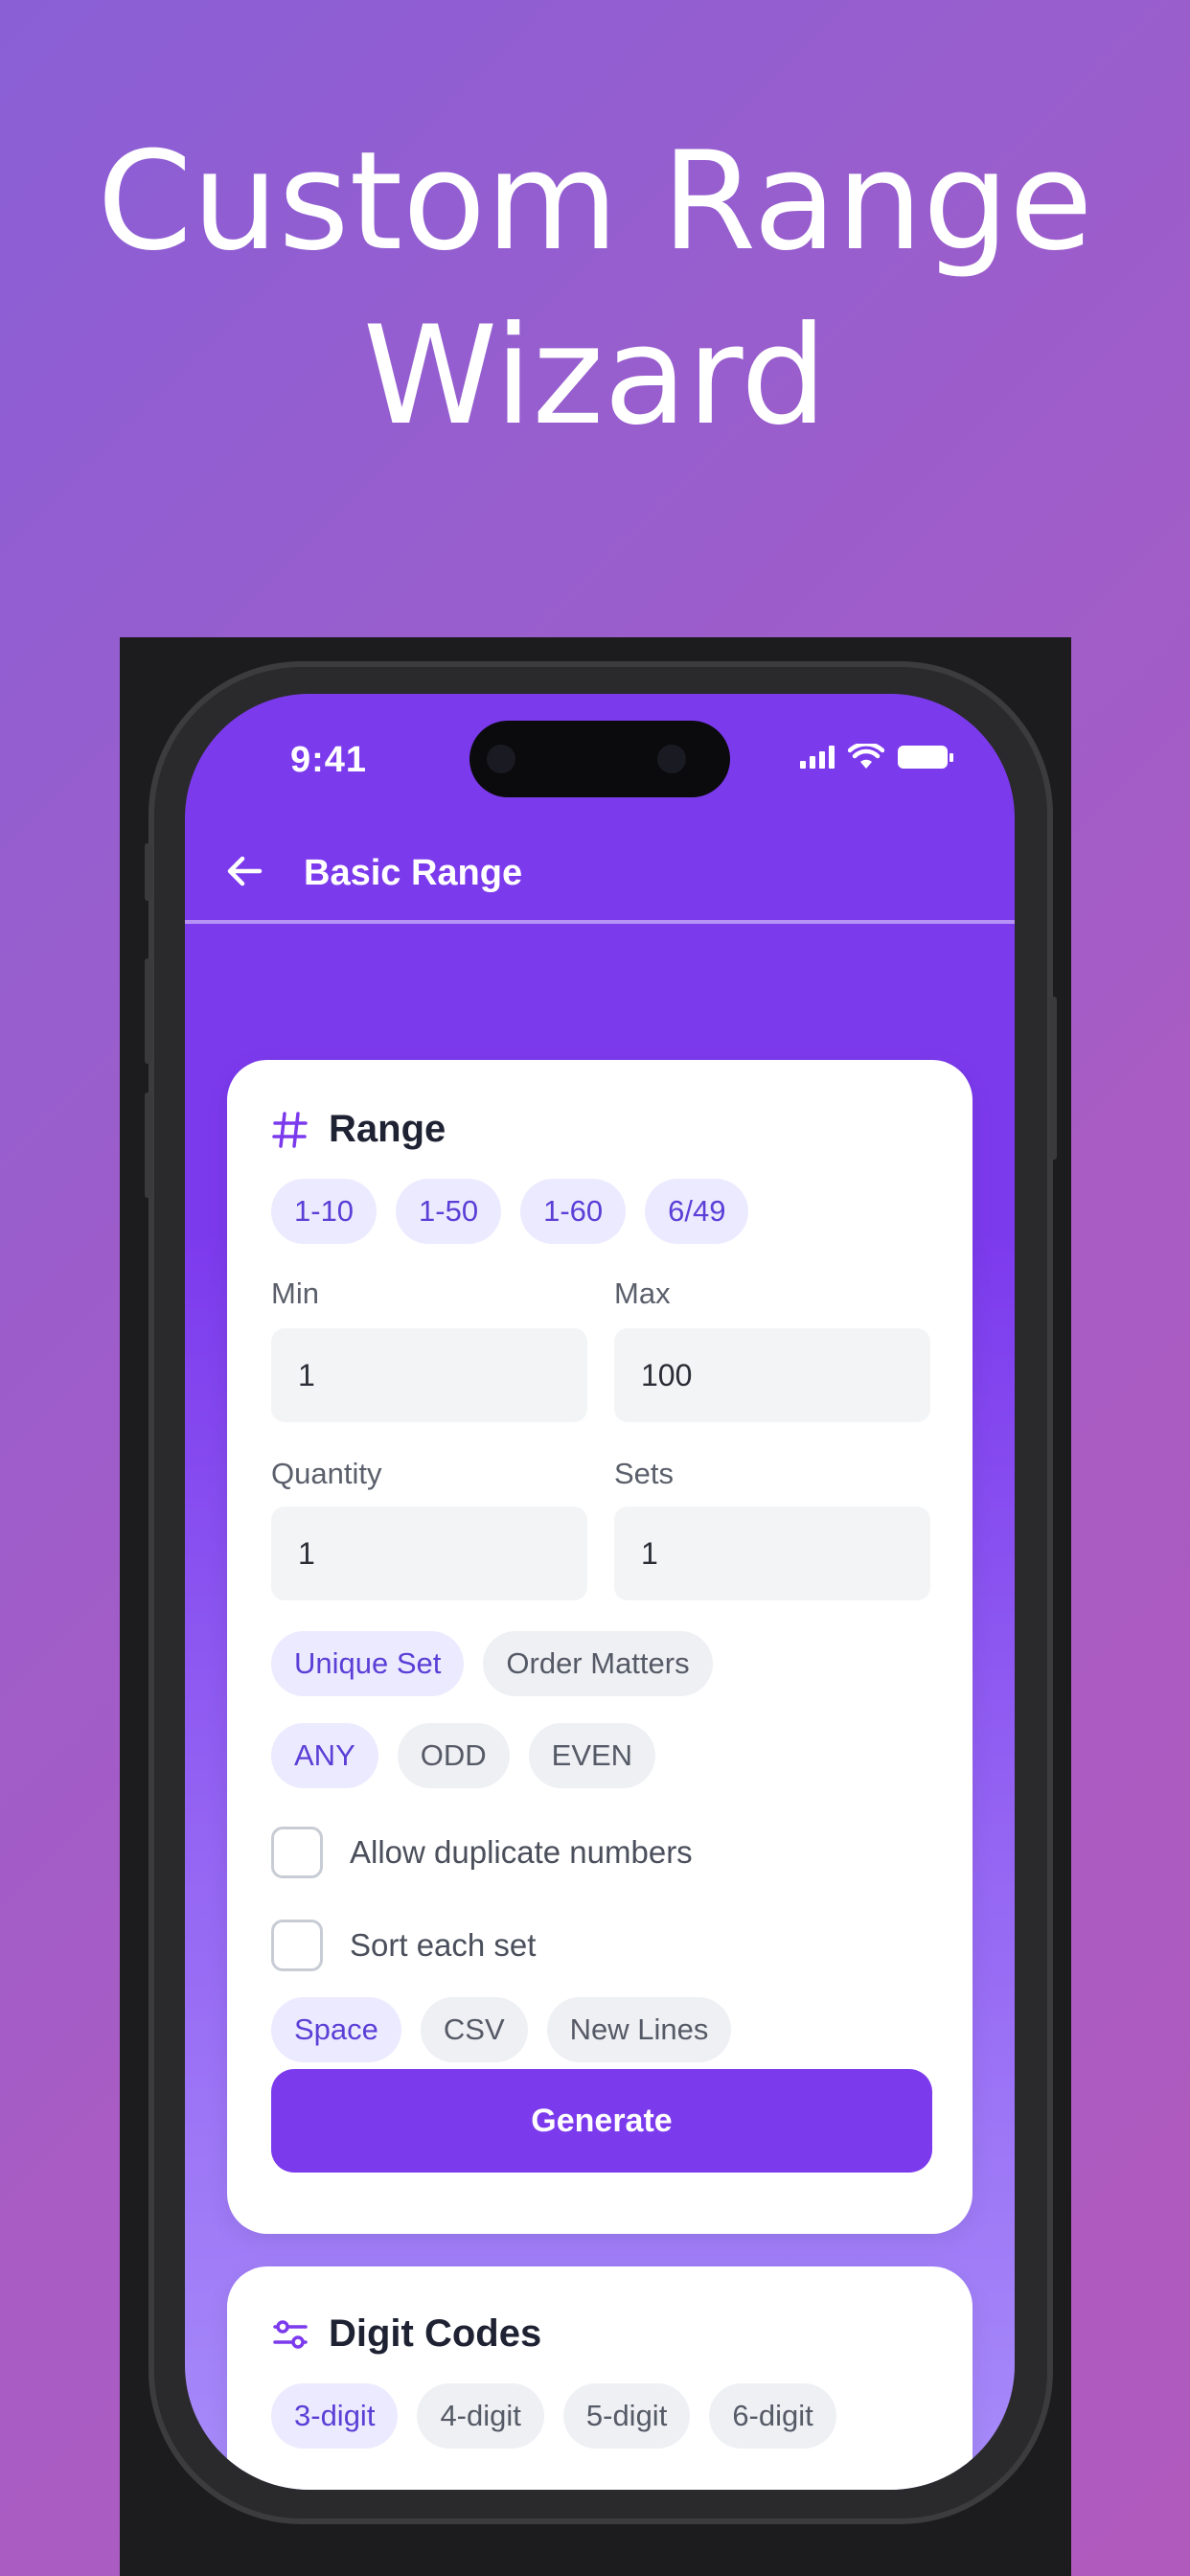 The height and width of the screenshot is (2576, 1190). I want to click on arrow-left-icon, so click(245, 871).